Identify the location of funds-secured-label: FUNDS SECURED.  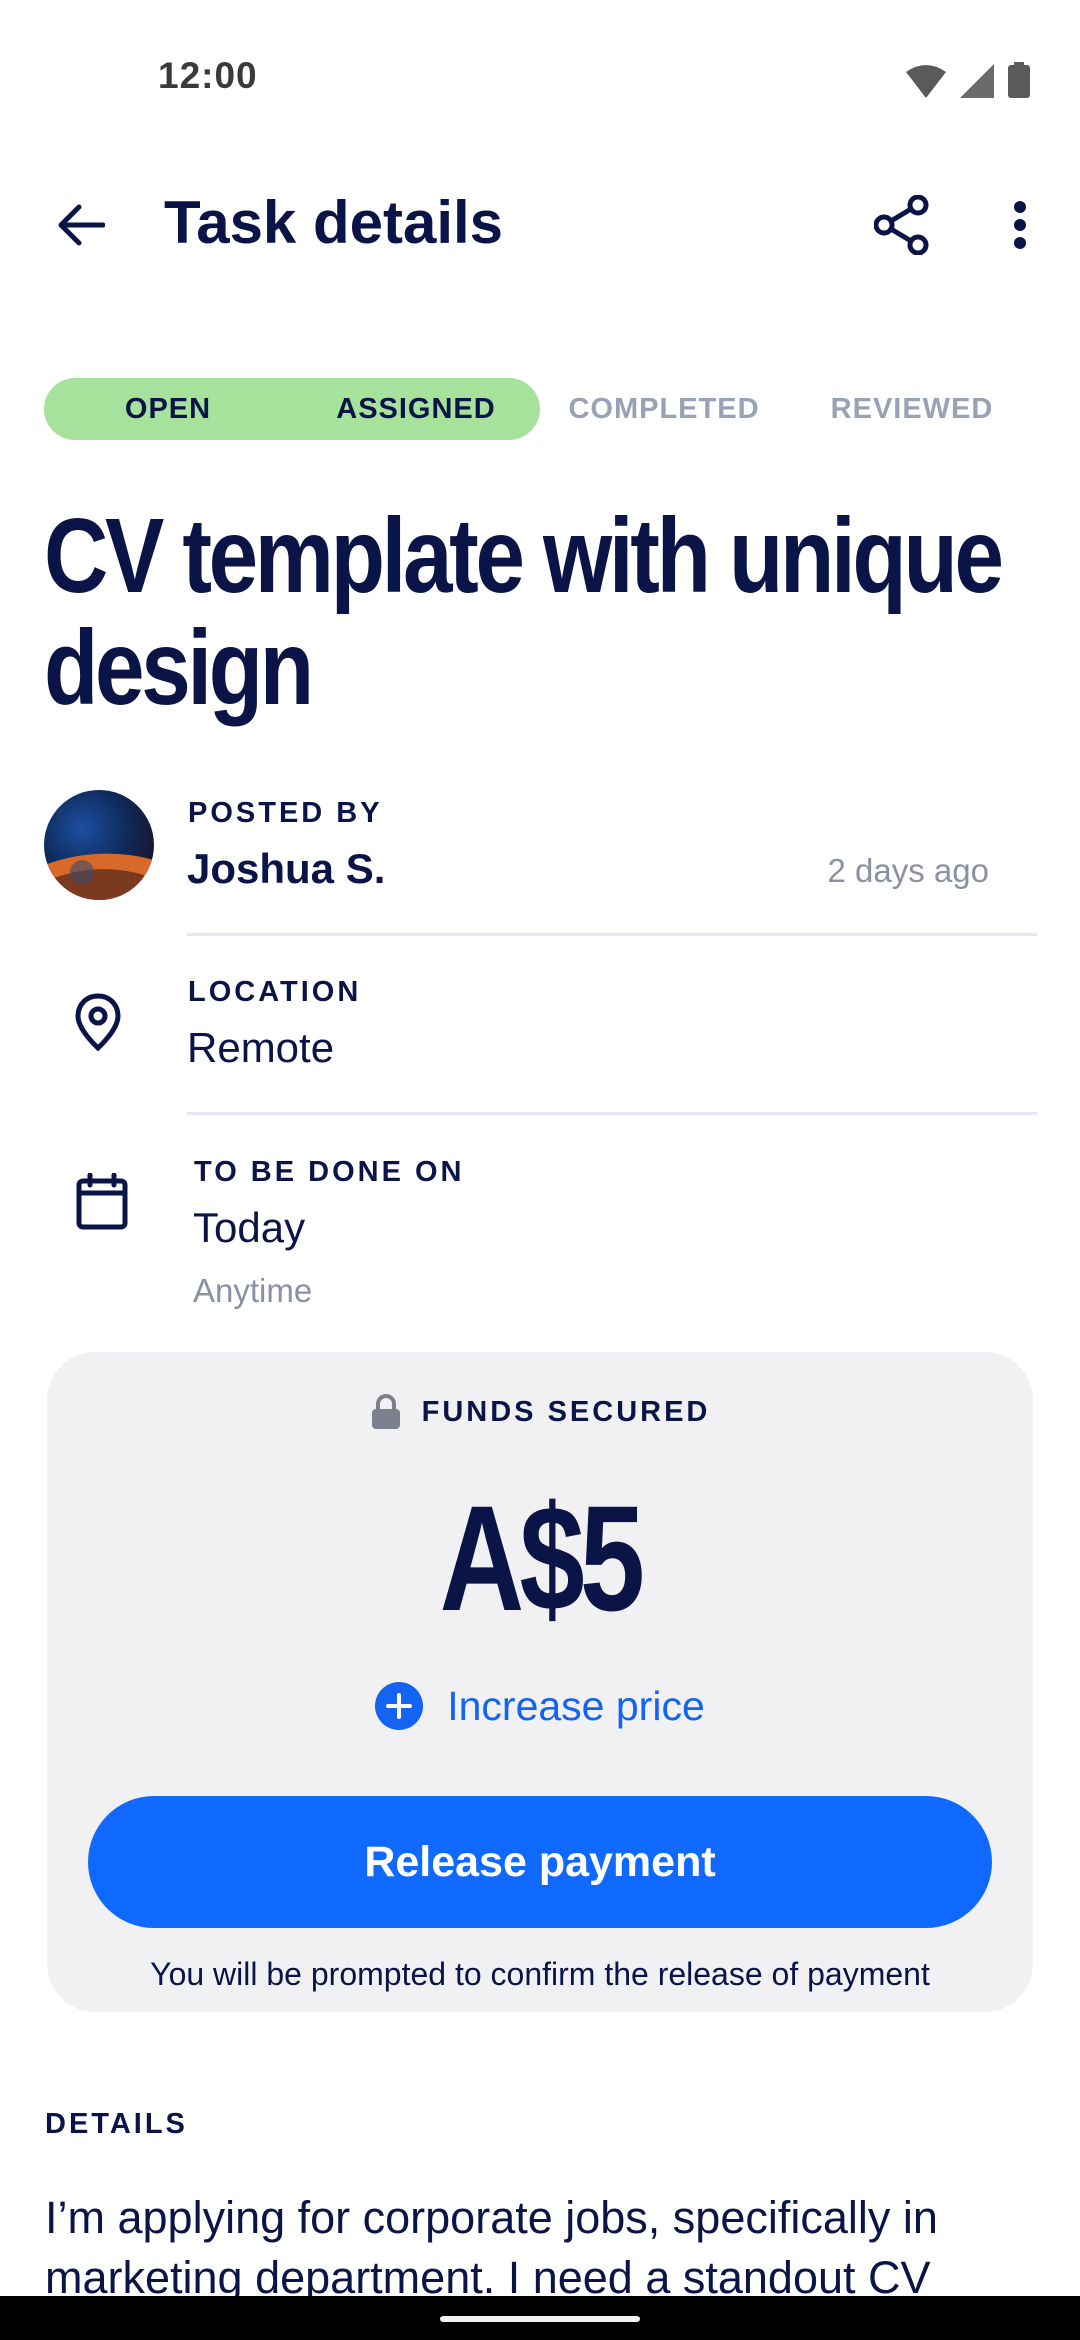
(566, 1411).